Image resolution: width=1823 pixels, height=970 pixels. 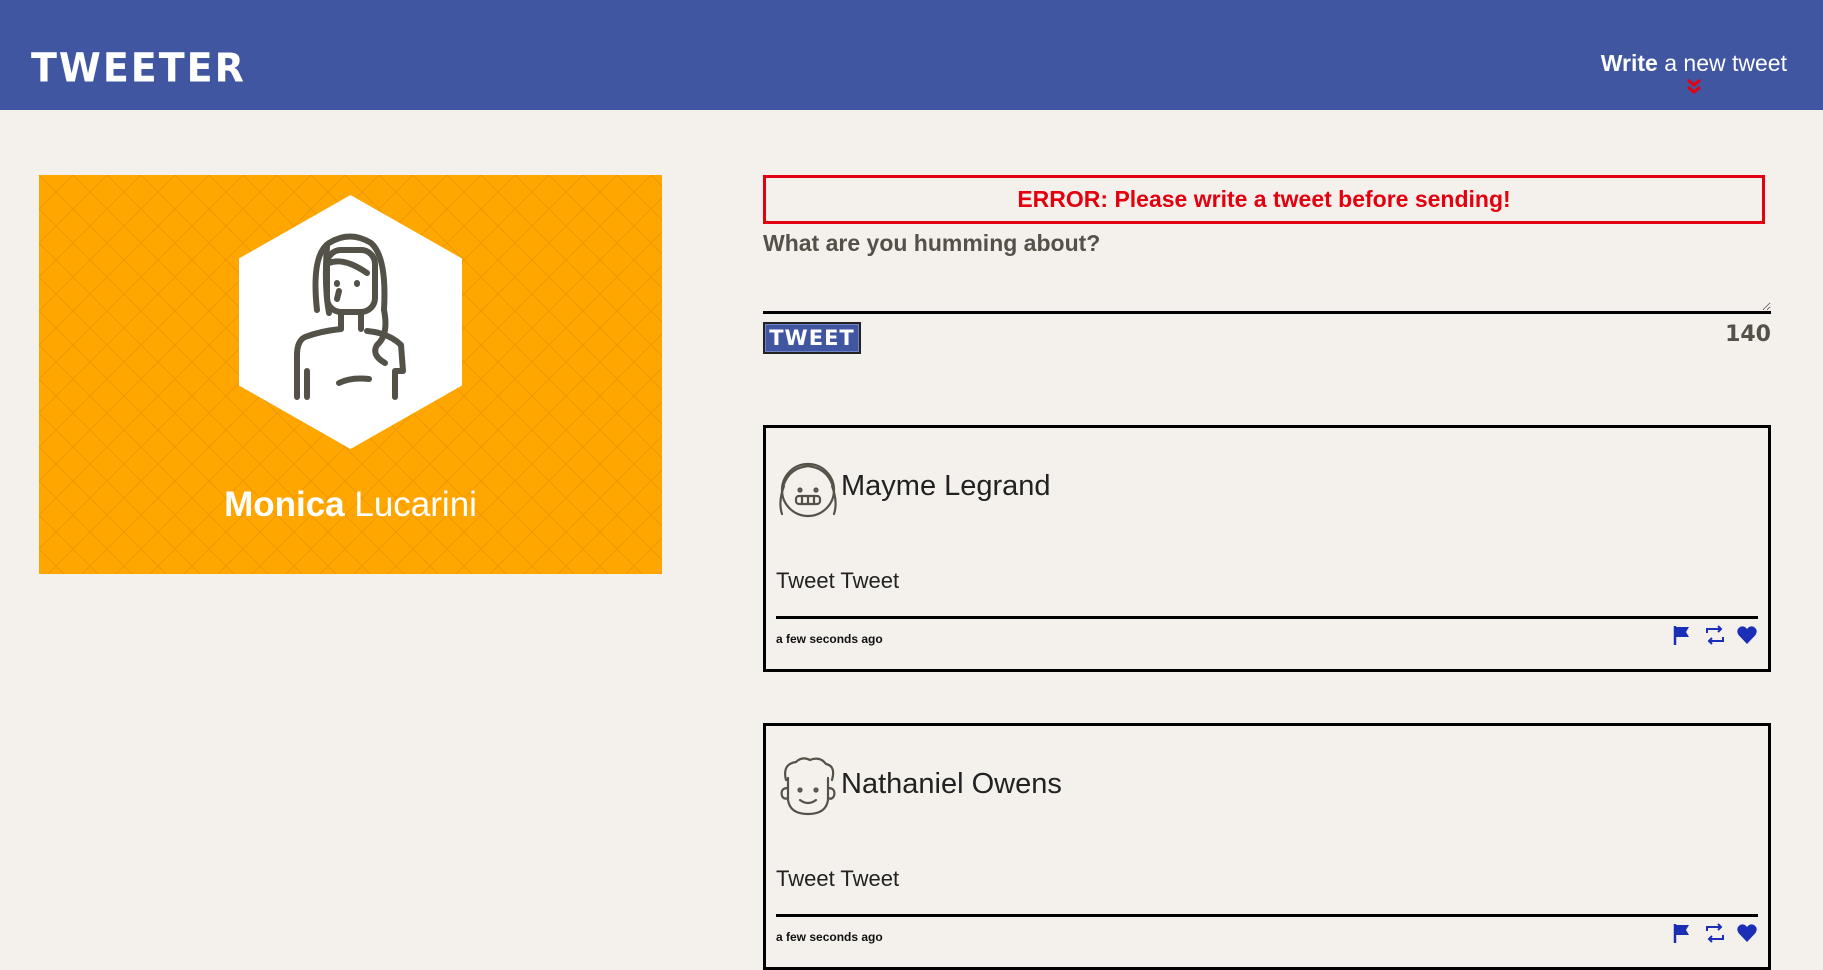 I want to click on profile-card: Monica Lucarini, so click(x=350, y=374).